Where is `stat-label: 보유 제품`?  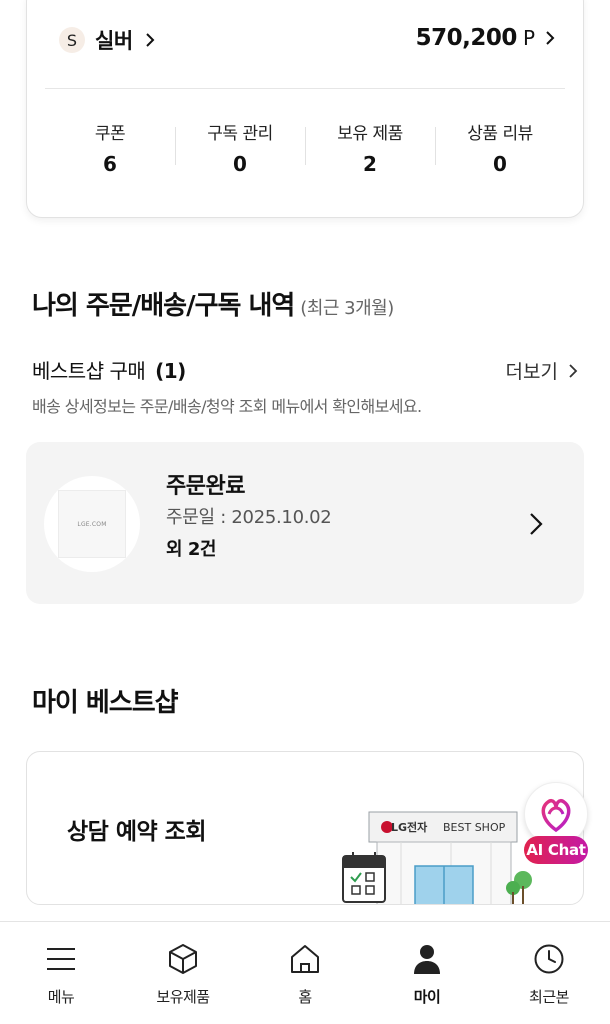 stat-label: 보유 제품 is located at coordinates (370, 134).